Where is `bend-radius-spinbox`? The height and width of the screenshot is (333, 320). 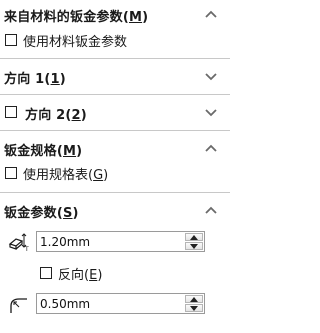
bend-radius-spinbox is located at coordinates (120, 303).